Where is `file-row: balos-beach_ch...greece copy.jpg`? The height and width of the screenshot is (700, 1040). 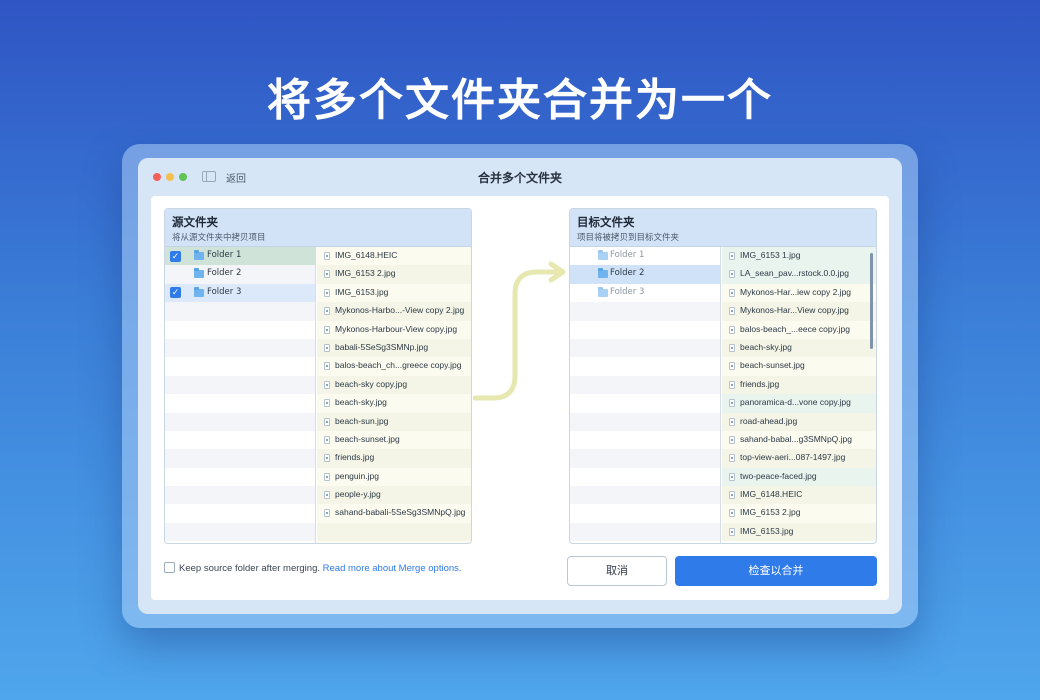 file-row: balos-beach_ch...greece copy.jpg is located at coordinates (394, 366).